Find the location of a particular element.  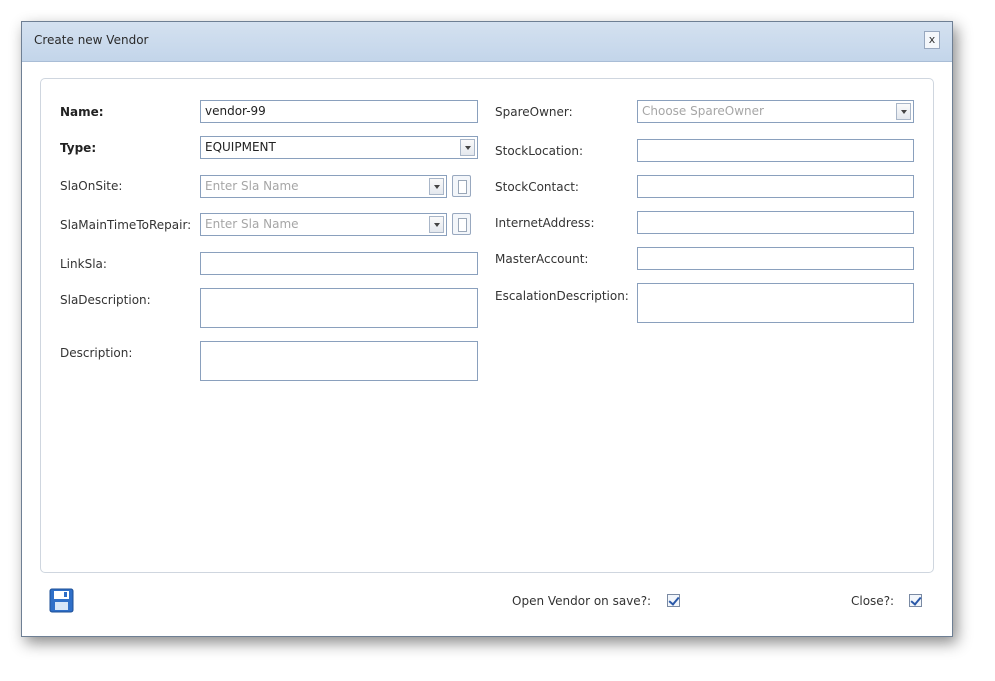

stock-location-input is located at coordinates (775, 150).